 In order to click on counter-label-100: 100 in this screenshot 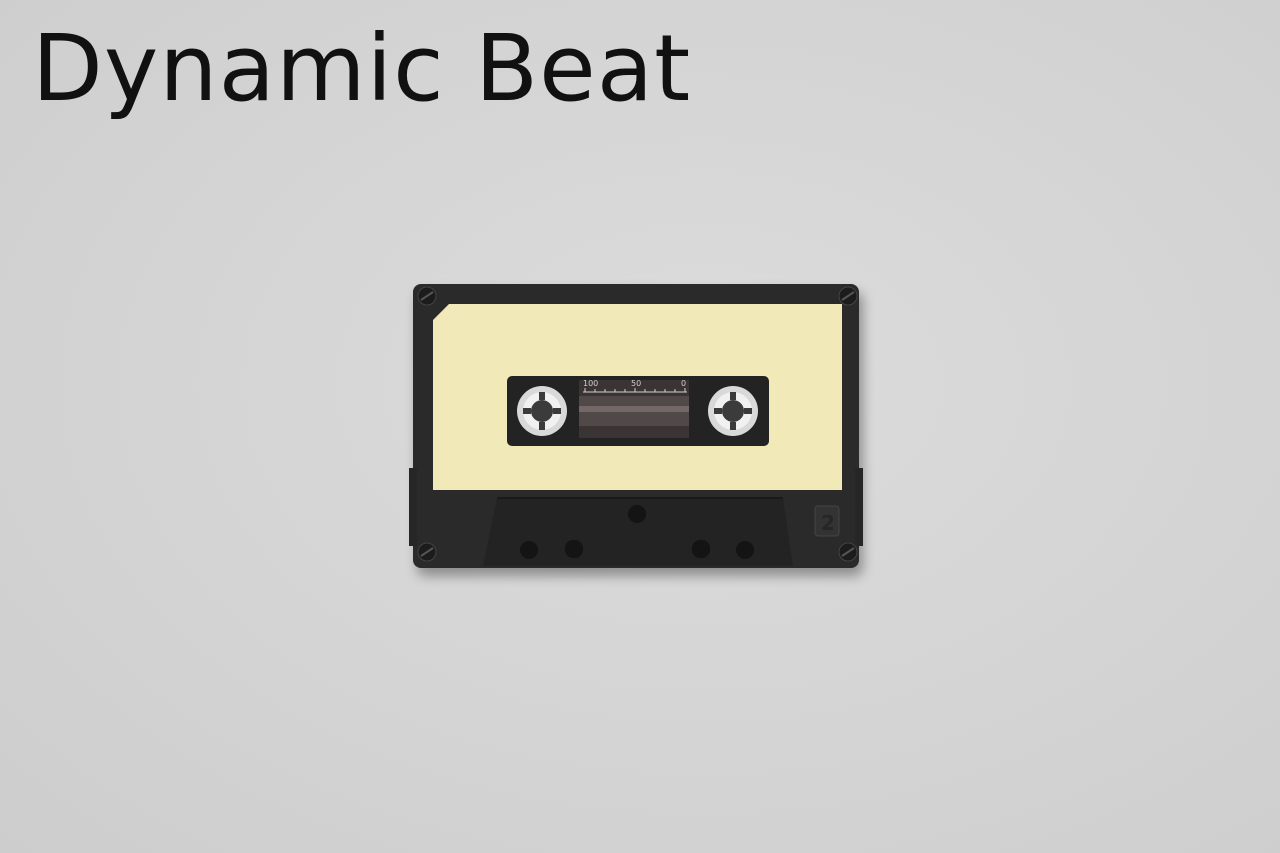, I will do `click(590, 383)`.